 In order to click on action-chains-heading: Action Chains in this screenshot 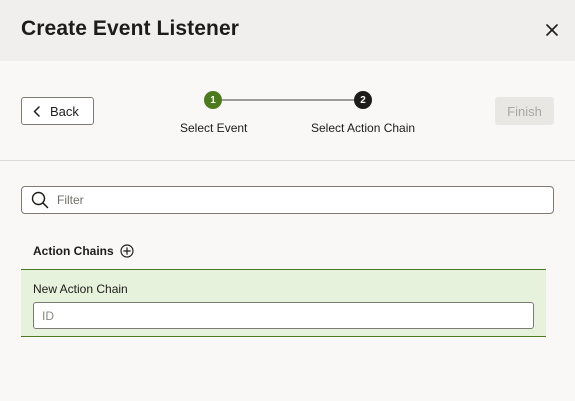, I will do `click(73, 250)`.